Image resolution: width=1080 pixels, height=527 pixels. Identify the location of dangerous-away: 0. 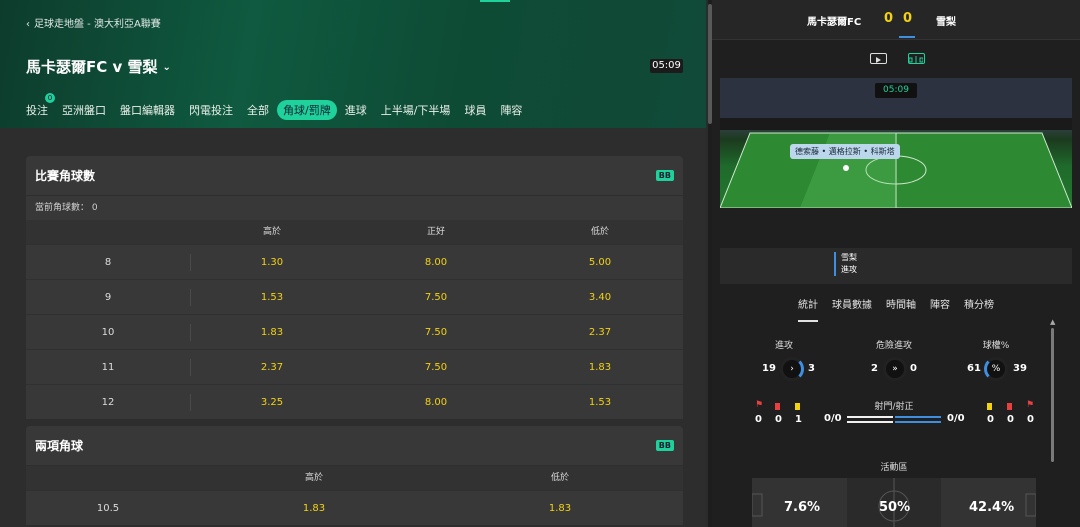
(913, 368).